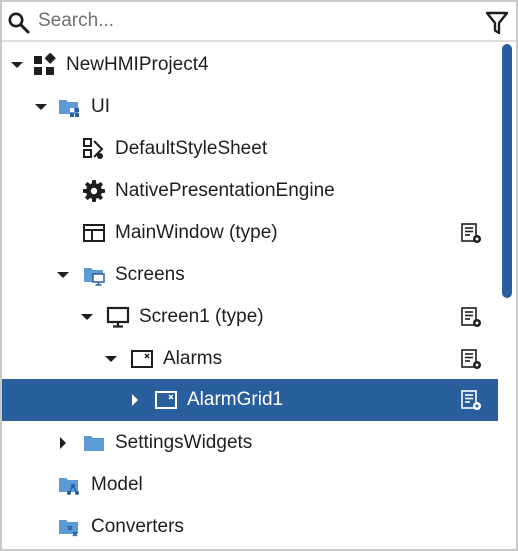 This screenshot has height=551, width=518. I want to click on search-icon, so click(19, 23).